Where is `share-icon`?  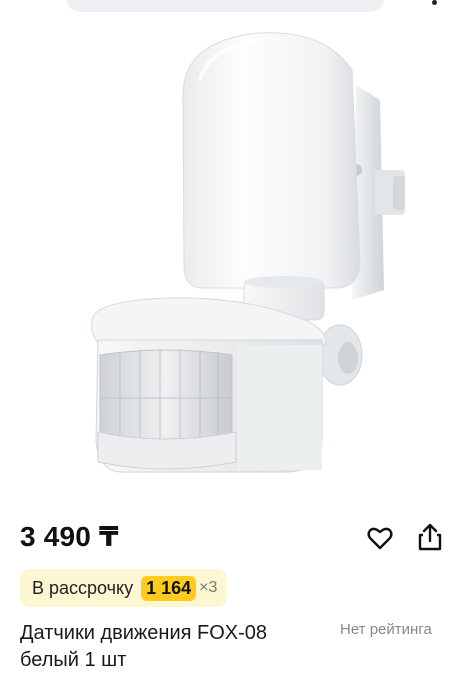
share-icon is located at coordinates (430, 537).